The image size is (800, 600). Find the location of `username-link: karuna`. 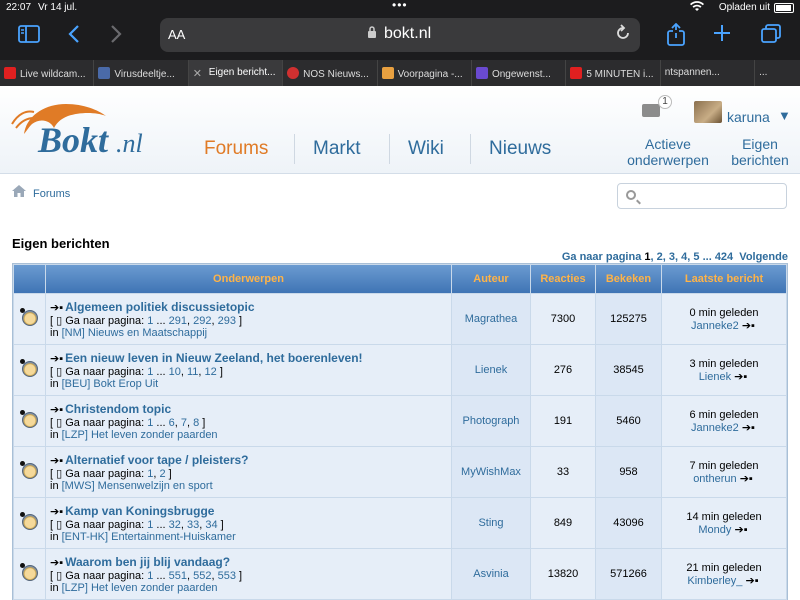

username-link: karuna is located at coordinates (748, 117).